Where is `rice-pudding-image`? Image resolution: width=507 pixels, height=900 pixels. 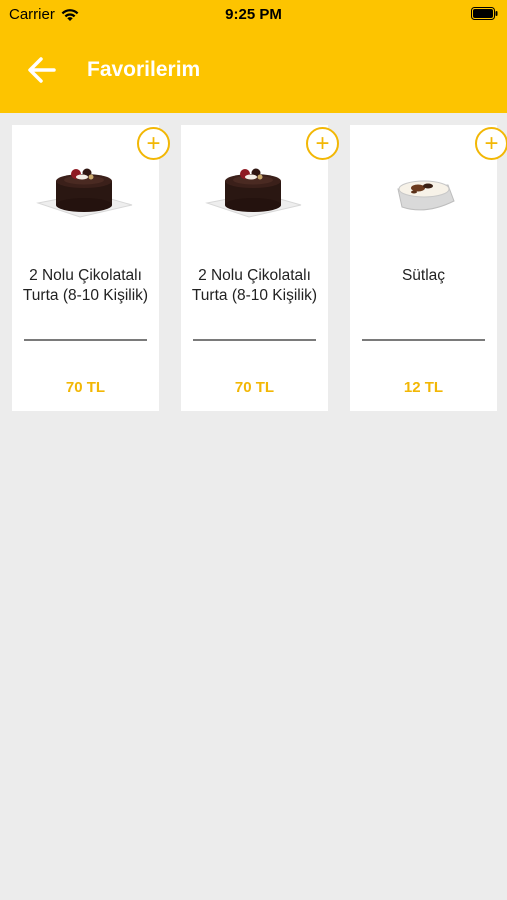 rice-pudding-image is located at coordinates (426, 195).